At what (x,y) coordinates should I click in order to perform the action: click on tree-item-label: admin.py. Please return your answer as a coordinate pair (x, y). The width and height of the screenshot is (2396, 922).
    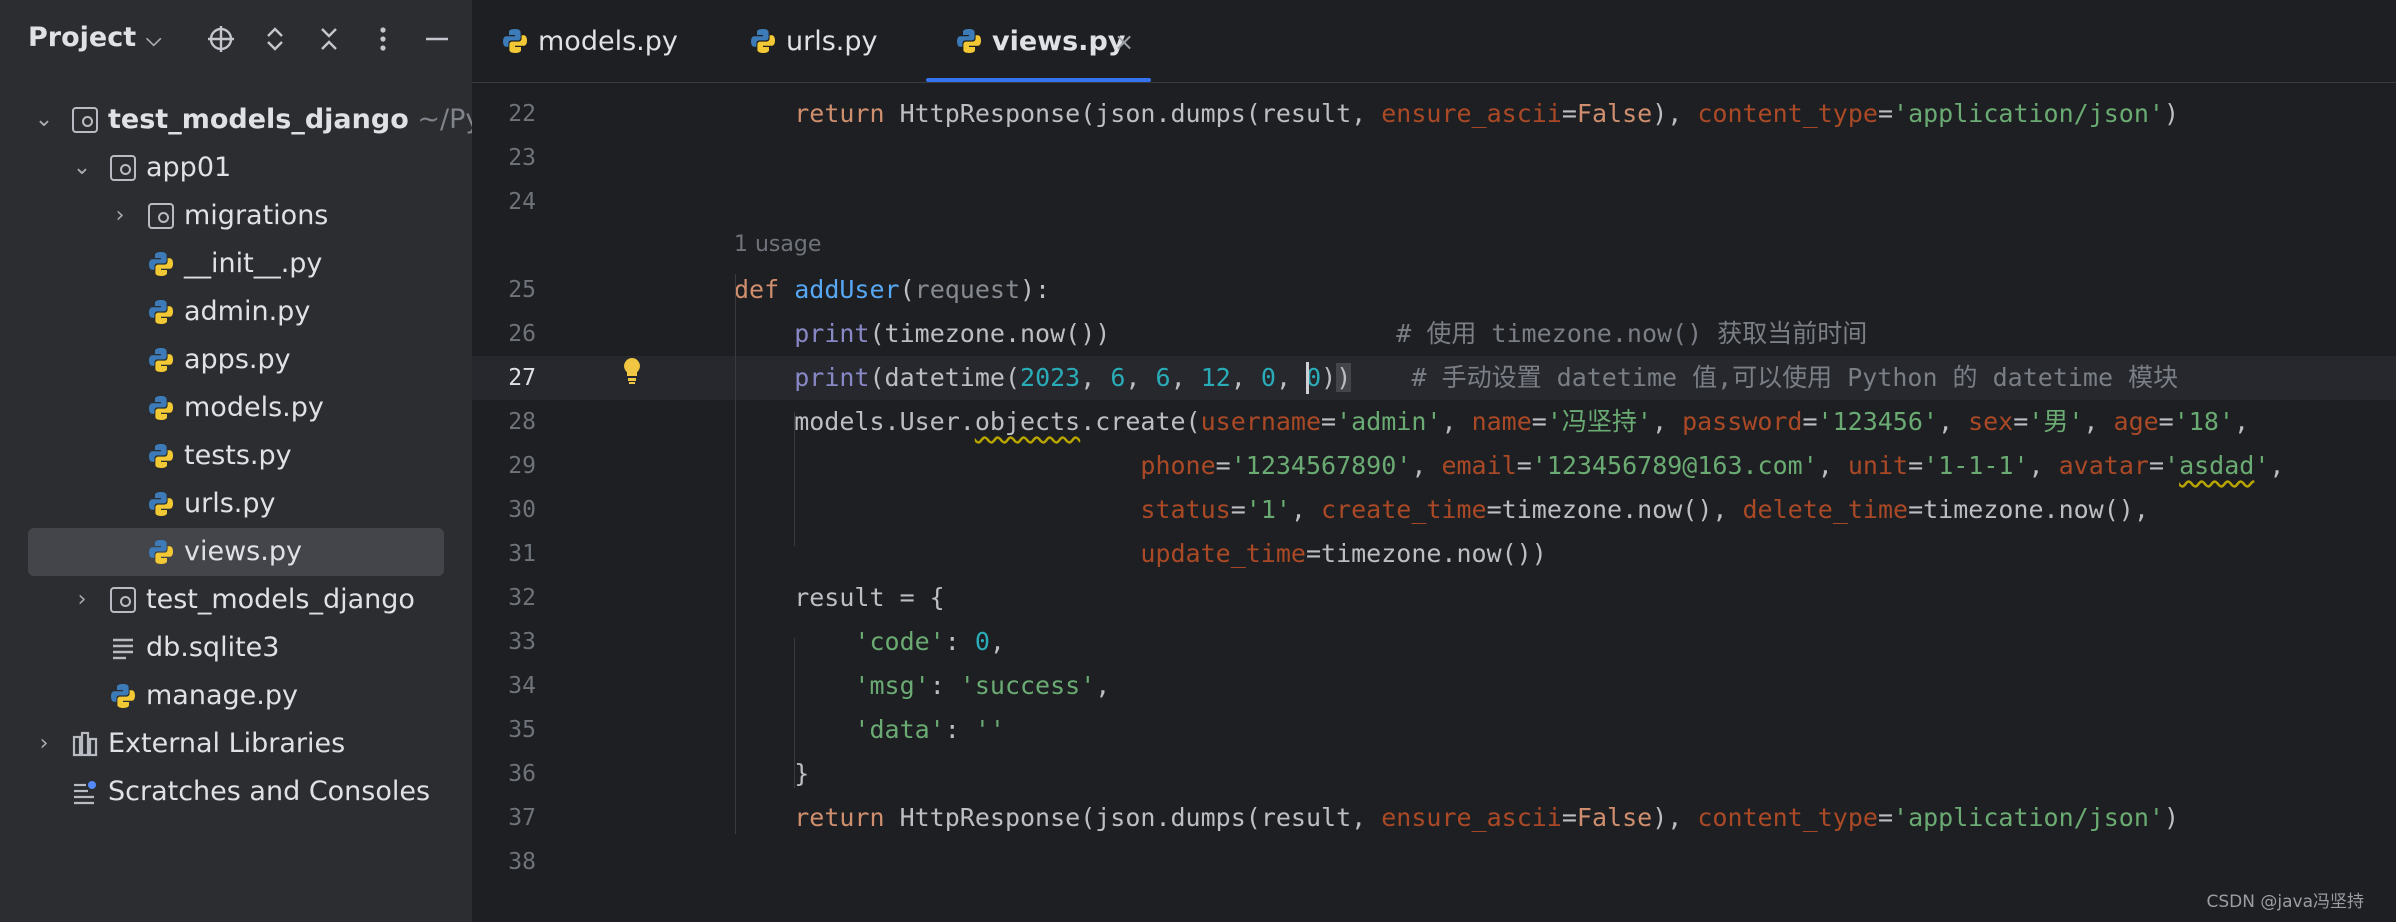
    Looking at the image, I should click on (247, 311).